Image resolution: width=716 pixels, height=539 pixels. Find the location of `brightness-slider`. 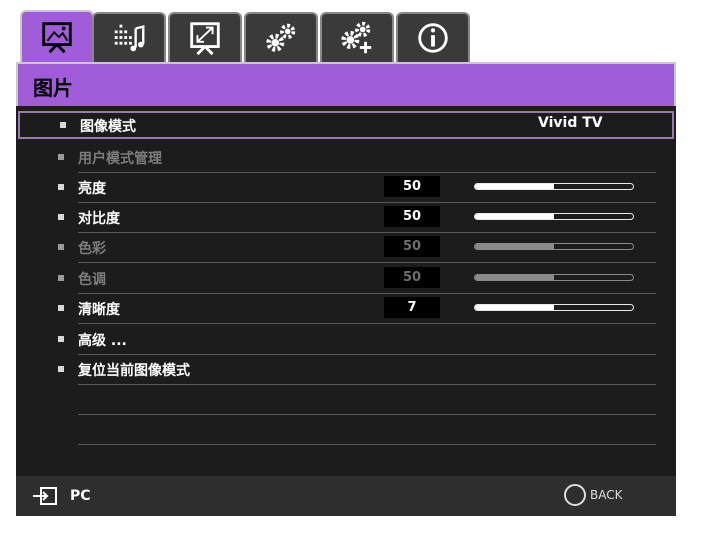

brightness-slider is located at coordinates (554, 186).